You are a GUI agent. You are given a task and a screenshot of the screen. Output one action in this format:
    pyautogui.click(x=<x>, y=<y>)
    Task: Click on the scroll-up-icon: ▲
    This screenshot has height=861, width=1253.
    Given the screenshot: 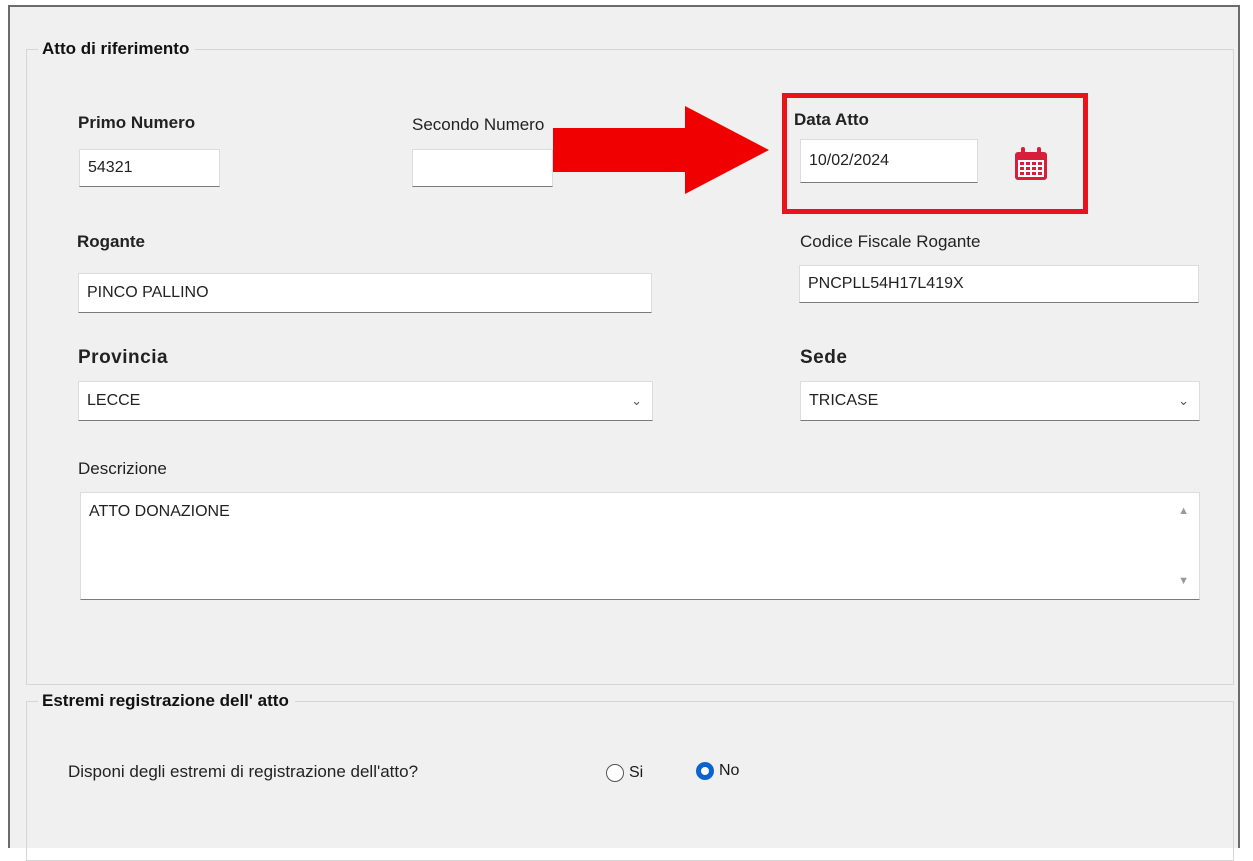 What is the action you would take?
    pyautogui.click(x=1183, y=511)
    